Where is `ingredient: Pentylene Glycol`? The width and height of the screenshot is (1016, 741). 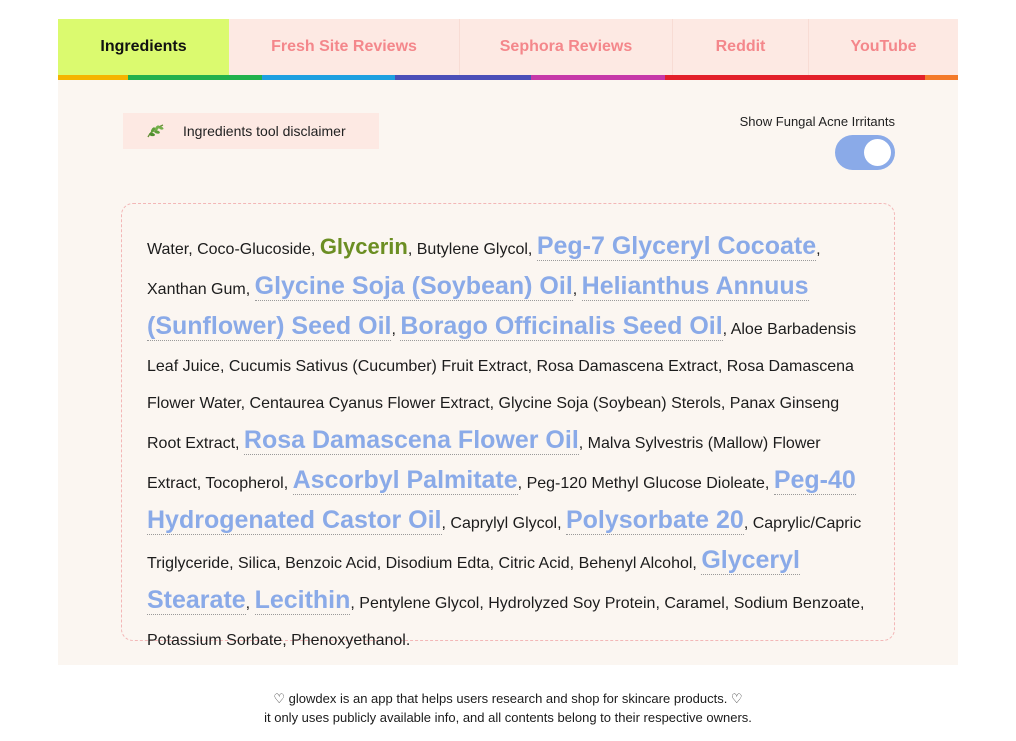 ingredient: Pentylene Glycol is located at coordinates (419, 603).